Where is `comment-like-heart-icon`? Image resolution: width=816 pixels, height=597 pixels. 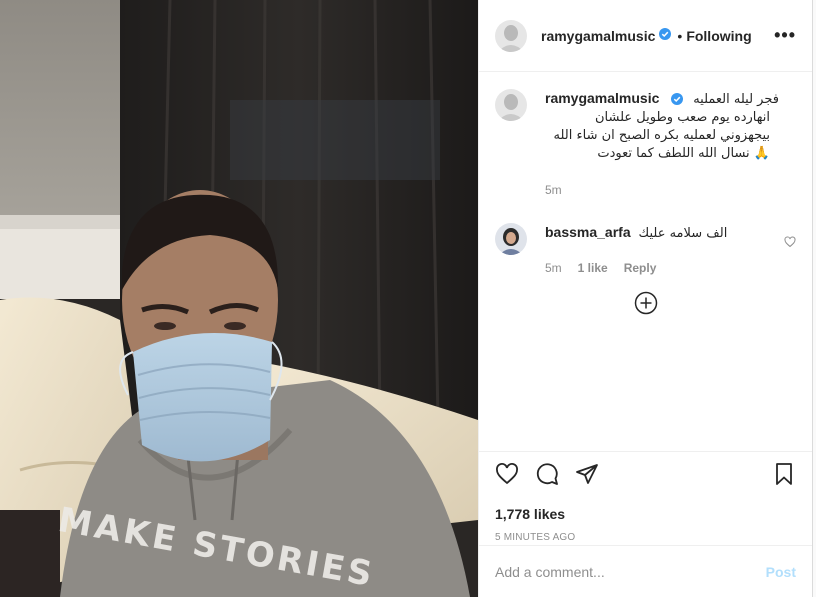
comment-like-heart-icon is located at coordinates (790, 244).